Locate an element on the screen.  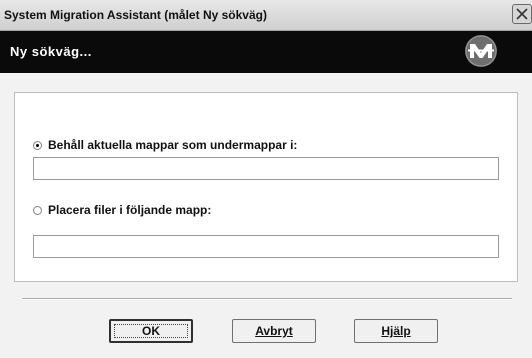
keep-folders-radio is located at coordinates (37, 145).